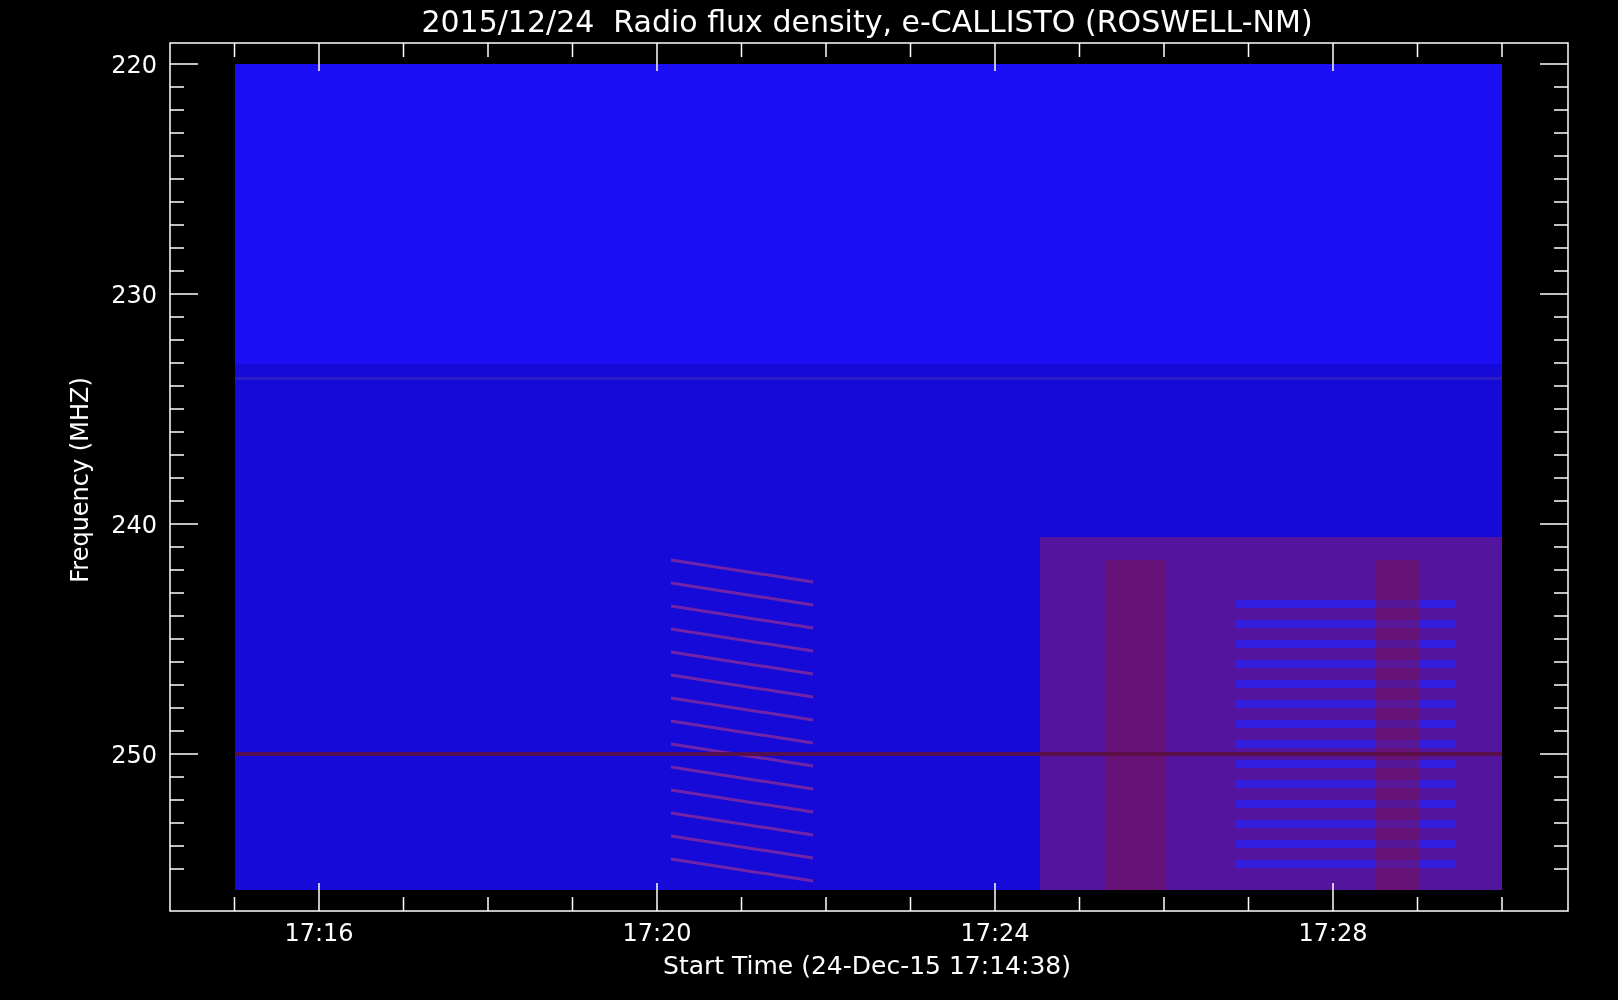  I want to click on x-tick-label: 17:28, so click(1333, 933).